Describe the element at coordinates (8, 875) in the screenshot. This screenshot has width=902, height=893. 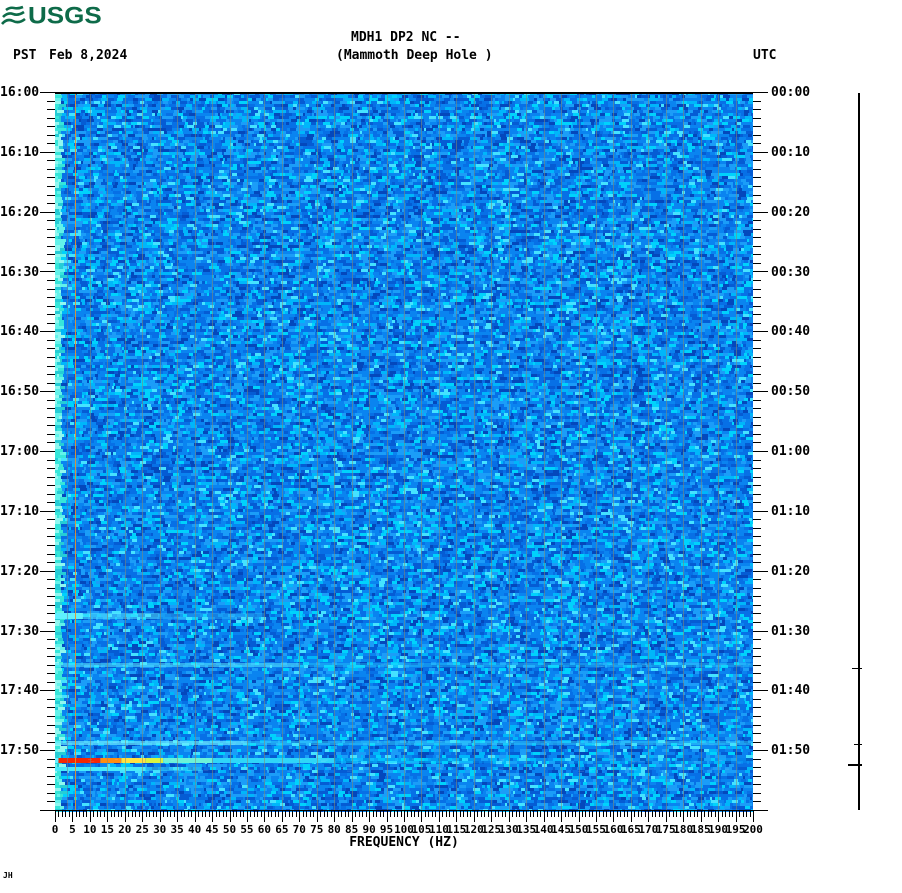
I see `plot-signature: JH` at that location.